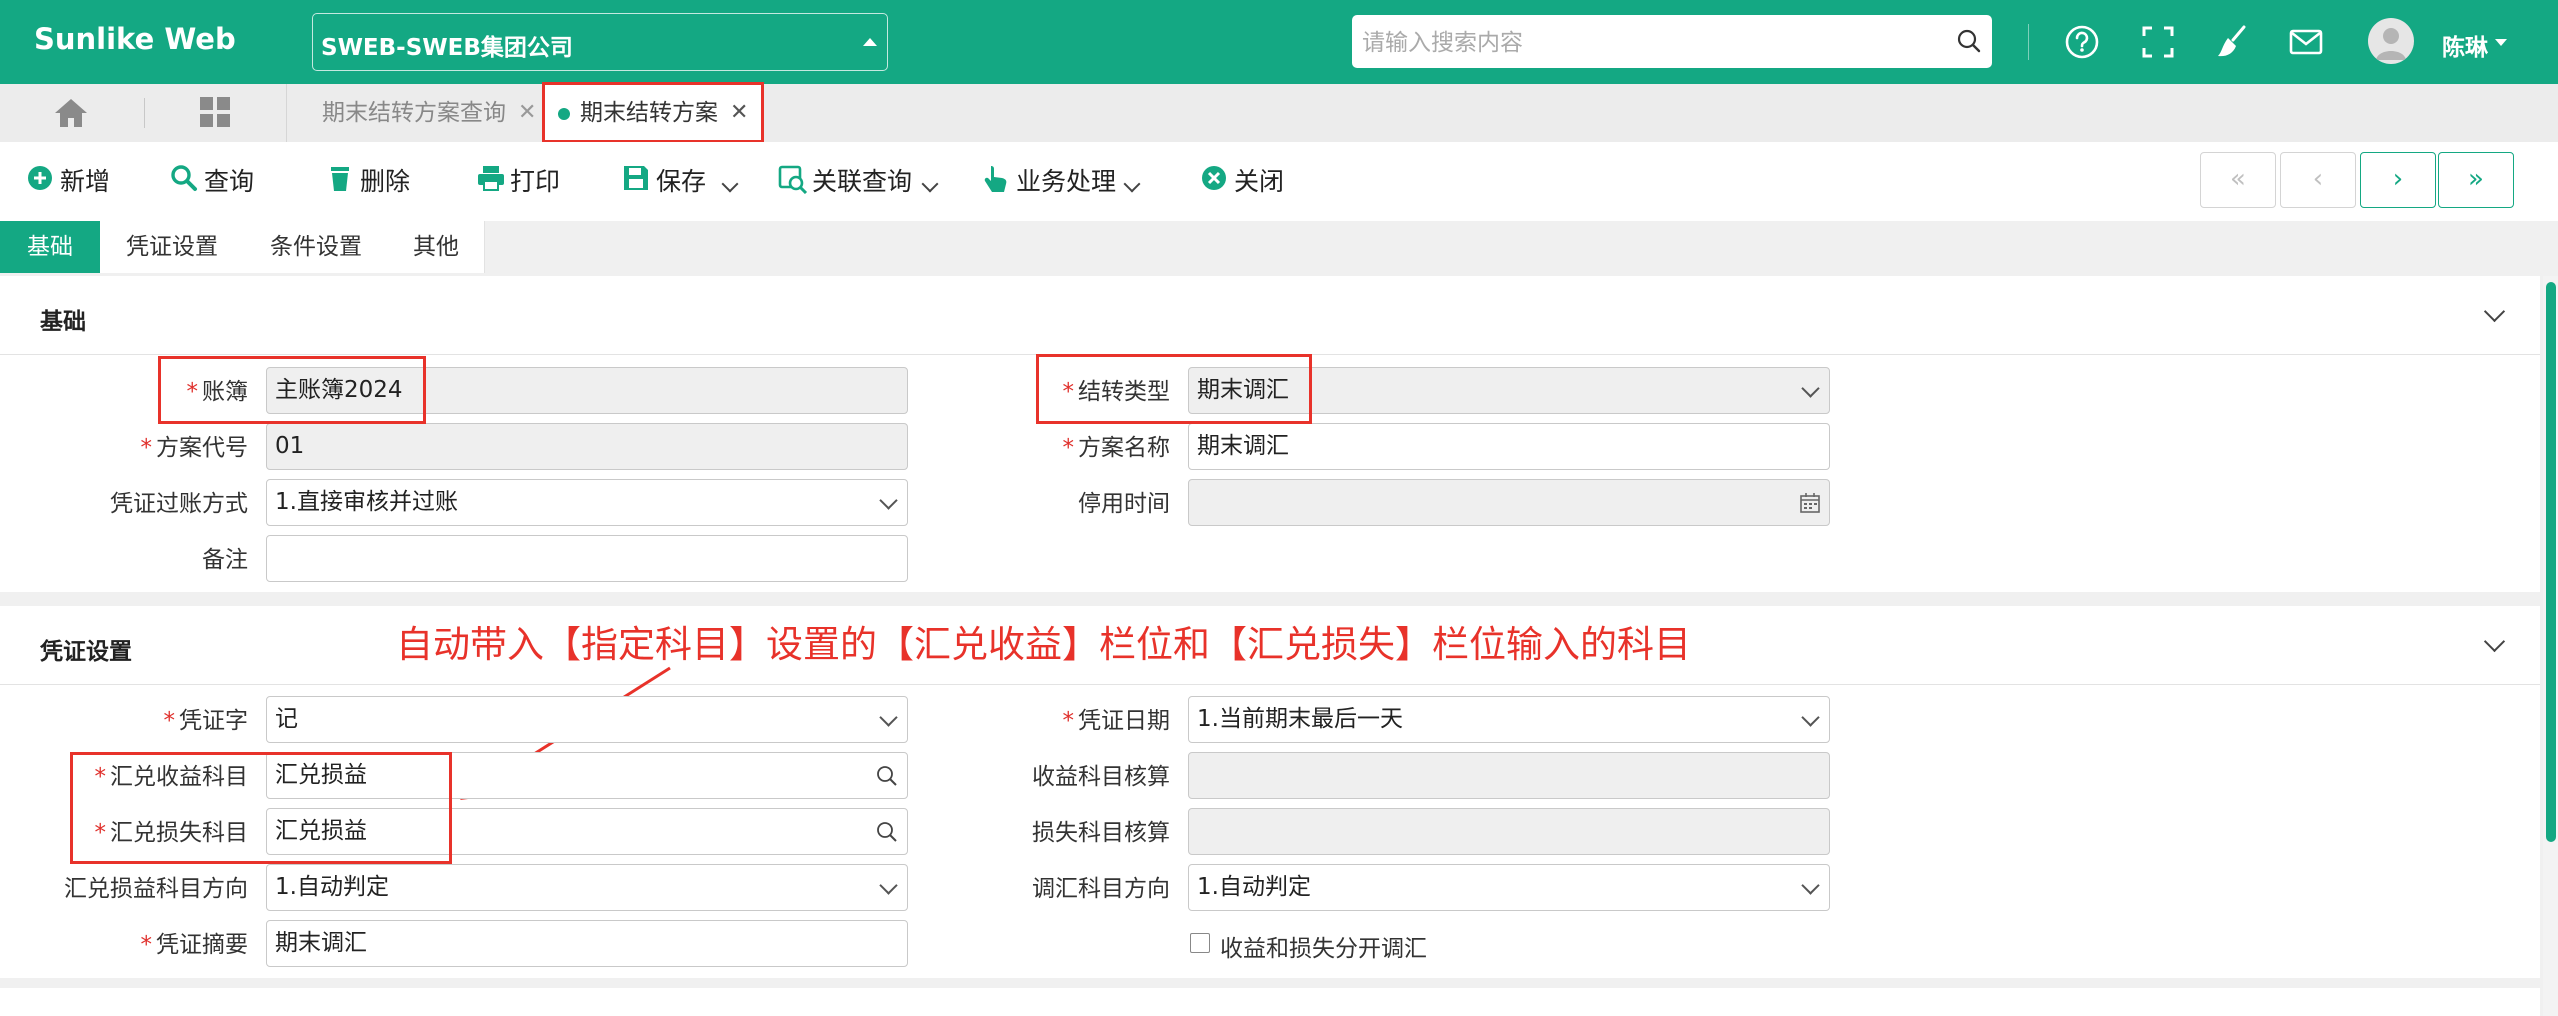  What do you see at coordinates (1270, 1002) in the screenshot?
I see `next-panel` at bounding box center [1270, 1002].